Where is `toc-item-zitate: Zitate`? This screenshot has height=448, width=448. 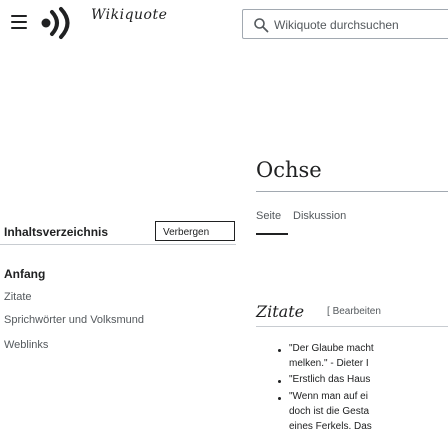 toc-item-zitate: Zitate is located at coordinates (18, 297).